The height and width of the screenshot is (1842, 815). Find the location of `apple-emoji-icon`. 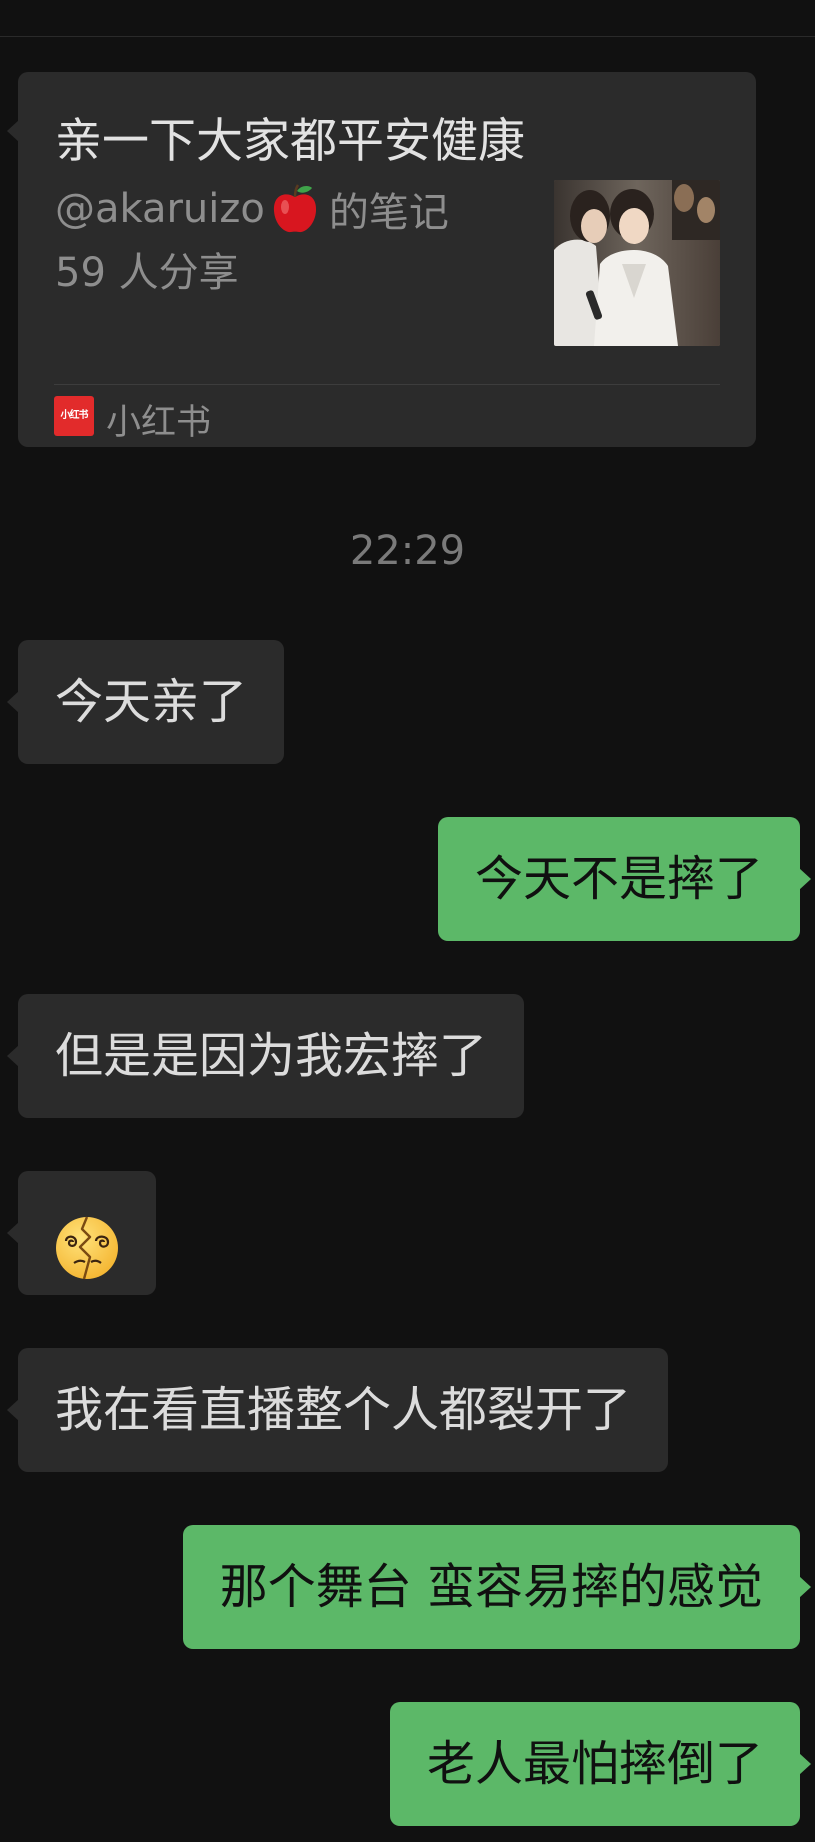

apple-emoji-icon is located at coordinates (295, 209).